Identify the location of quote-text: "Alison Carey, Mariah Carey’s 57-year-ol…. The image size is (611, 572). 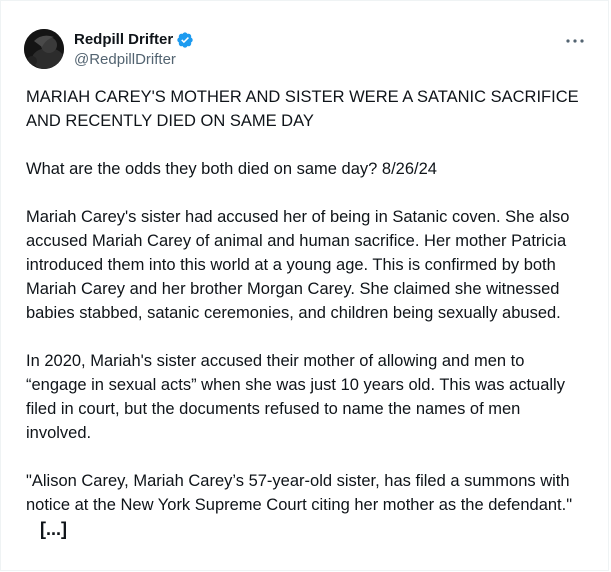
(300, 493).